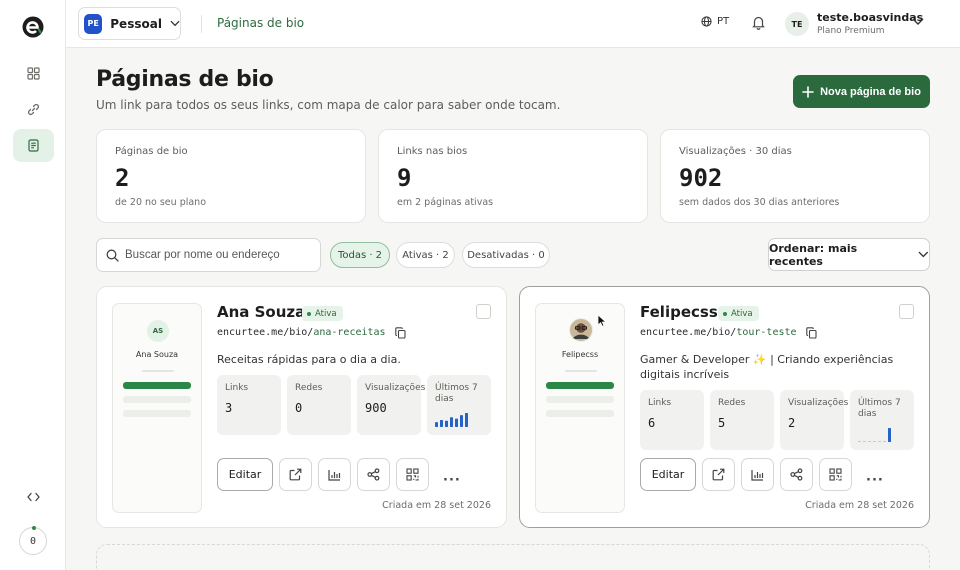 The image size is (960, 570). What do you see at coordinates (265, 332) in the screenshot?
I see `url-prefix: encurtee.me/bio/` at bounding box center [265, 332].